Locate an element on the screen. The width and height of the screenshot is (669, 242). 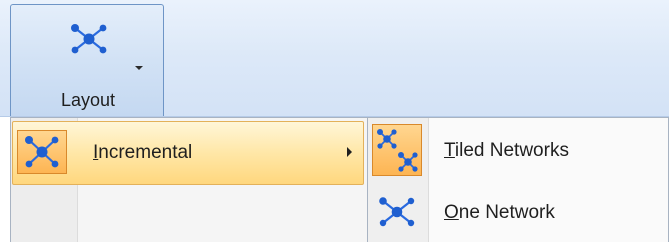
menu-item-incremental: Incremental is located at coordinates (188, 153).